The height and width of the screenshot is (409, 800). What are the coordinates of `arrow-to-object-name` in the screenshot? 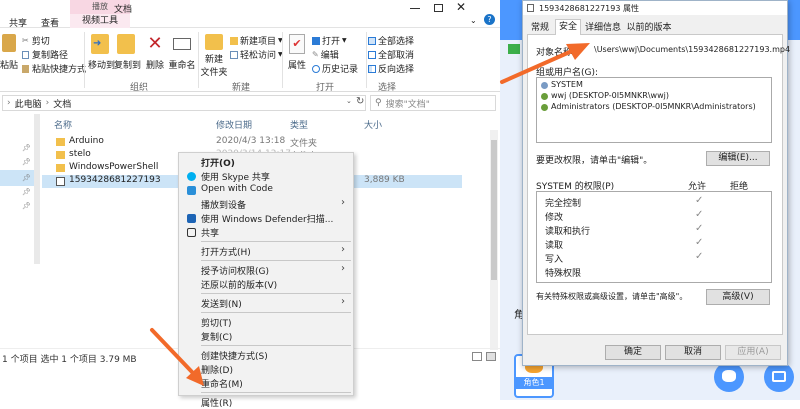 It's located at (545, 63).